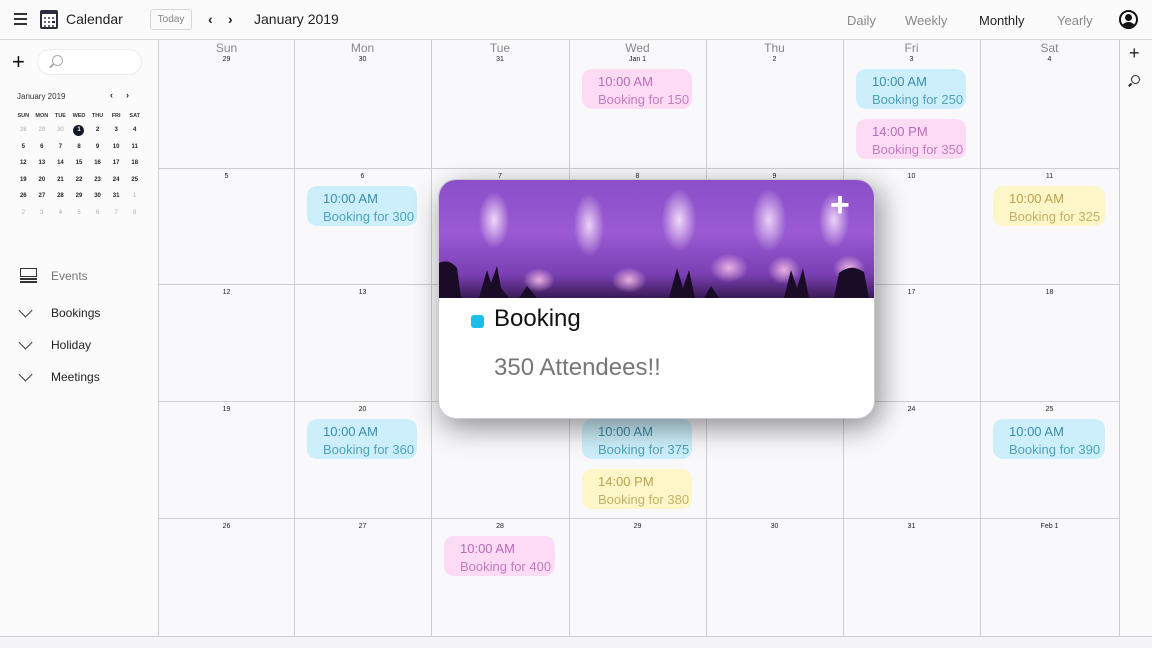  Describe the element at coordinates (1049, 59) in the screenshot. I see `day-number: 4` at that location.